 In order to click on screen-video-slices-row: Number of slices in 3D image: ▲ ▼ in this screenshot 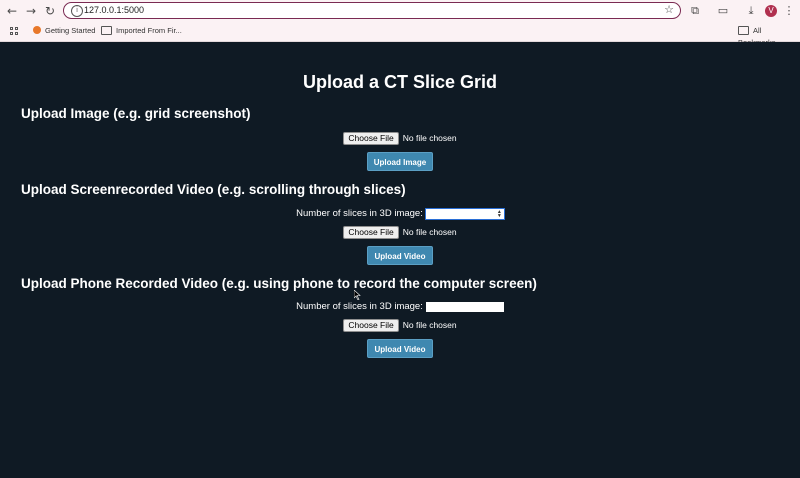, I will do `click(400, 213)`.